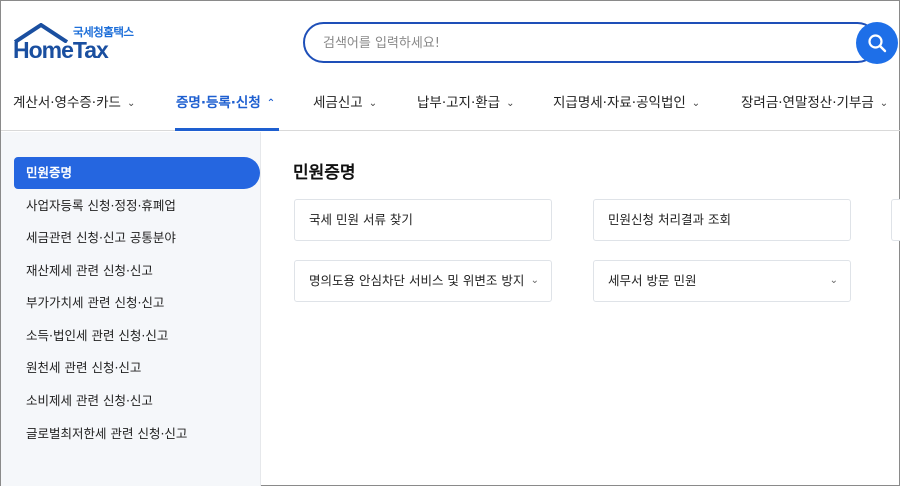 The height and width of the screenshot is (486, 900). Describe the element at coordinates (361, 219) in the screenshot. I see `card-label: 국세 민원 서류 찾기` at that location.